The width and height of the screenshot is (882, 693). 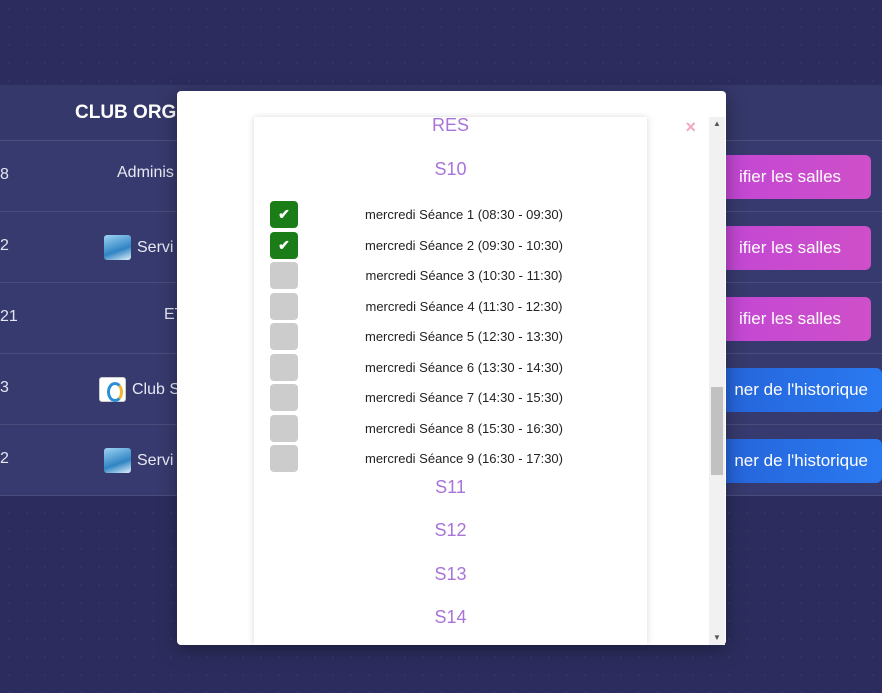 I want to click on scroll-up-arrow-icon: ▲, so click(x=717, y=124).